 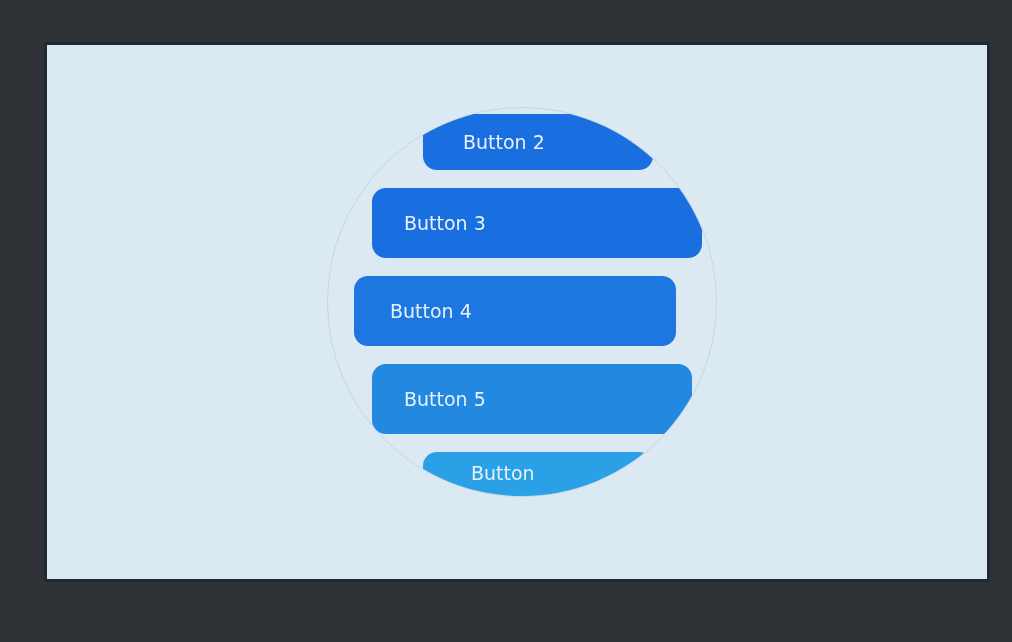 What do you see at coordinates (537, 223) in the screenshot?
I see `list-button: Button 3` at bounding box center [537, 223].